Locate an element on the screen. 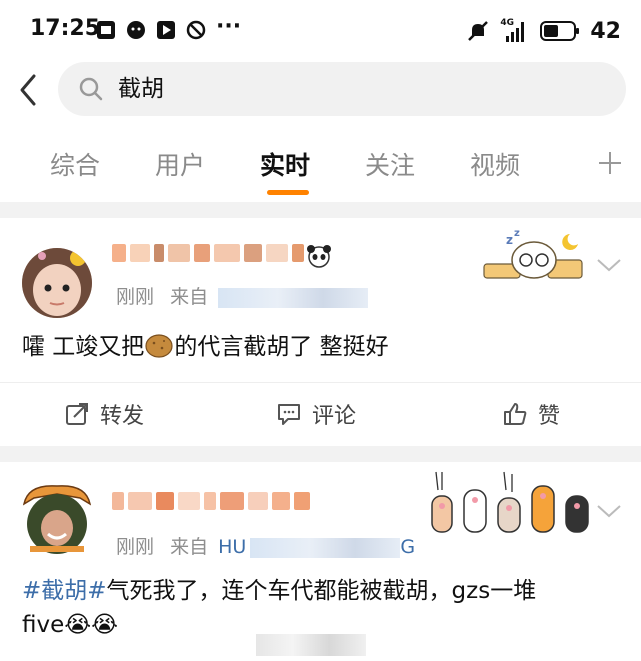 This screenshot has width=641, height=661. tab-comprehensive: 综合 is located at coordinates (75, 164).